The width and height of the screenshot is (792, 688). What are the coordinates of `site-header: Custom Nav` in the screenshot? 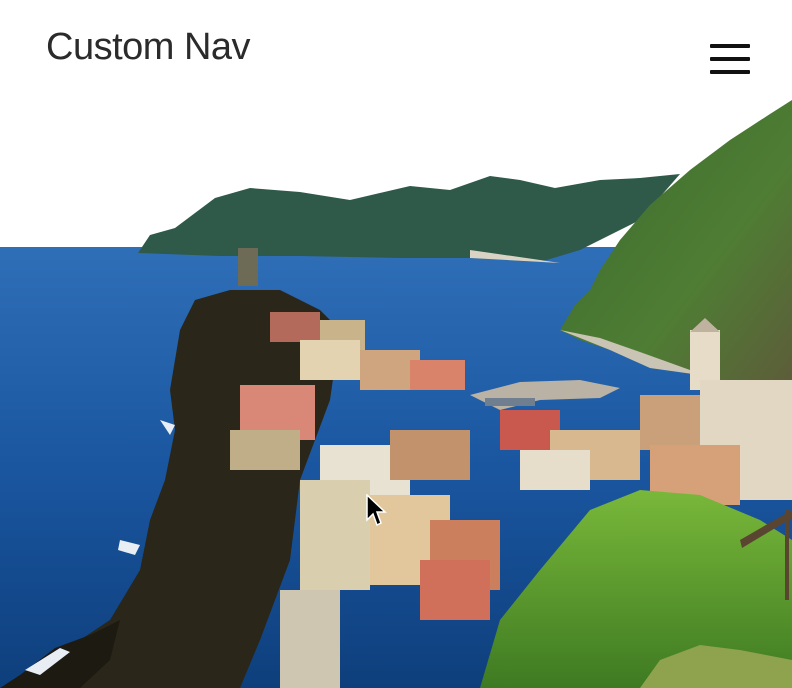 It's located at (396, 50).